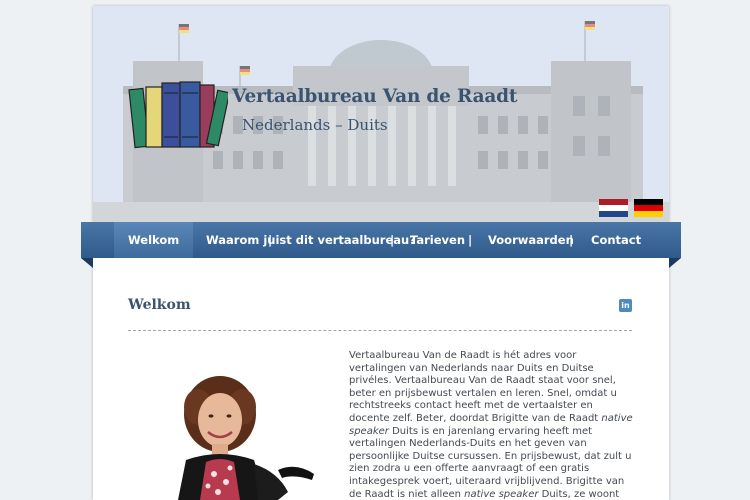  What do you see at coordinates (437, 240) in the screenshot?
I see `nav-item-tarieven: Tarieven` at bounding box center [437, 240].